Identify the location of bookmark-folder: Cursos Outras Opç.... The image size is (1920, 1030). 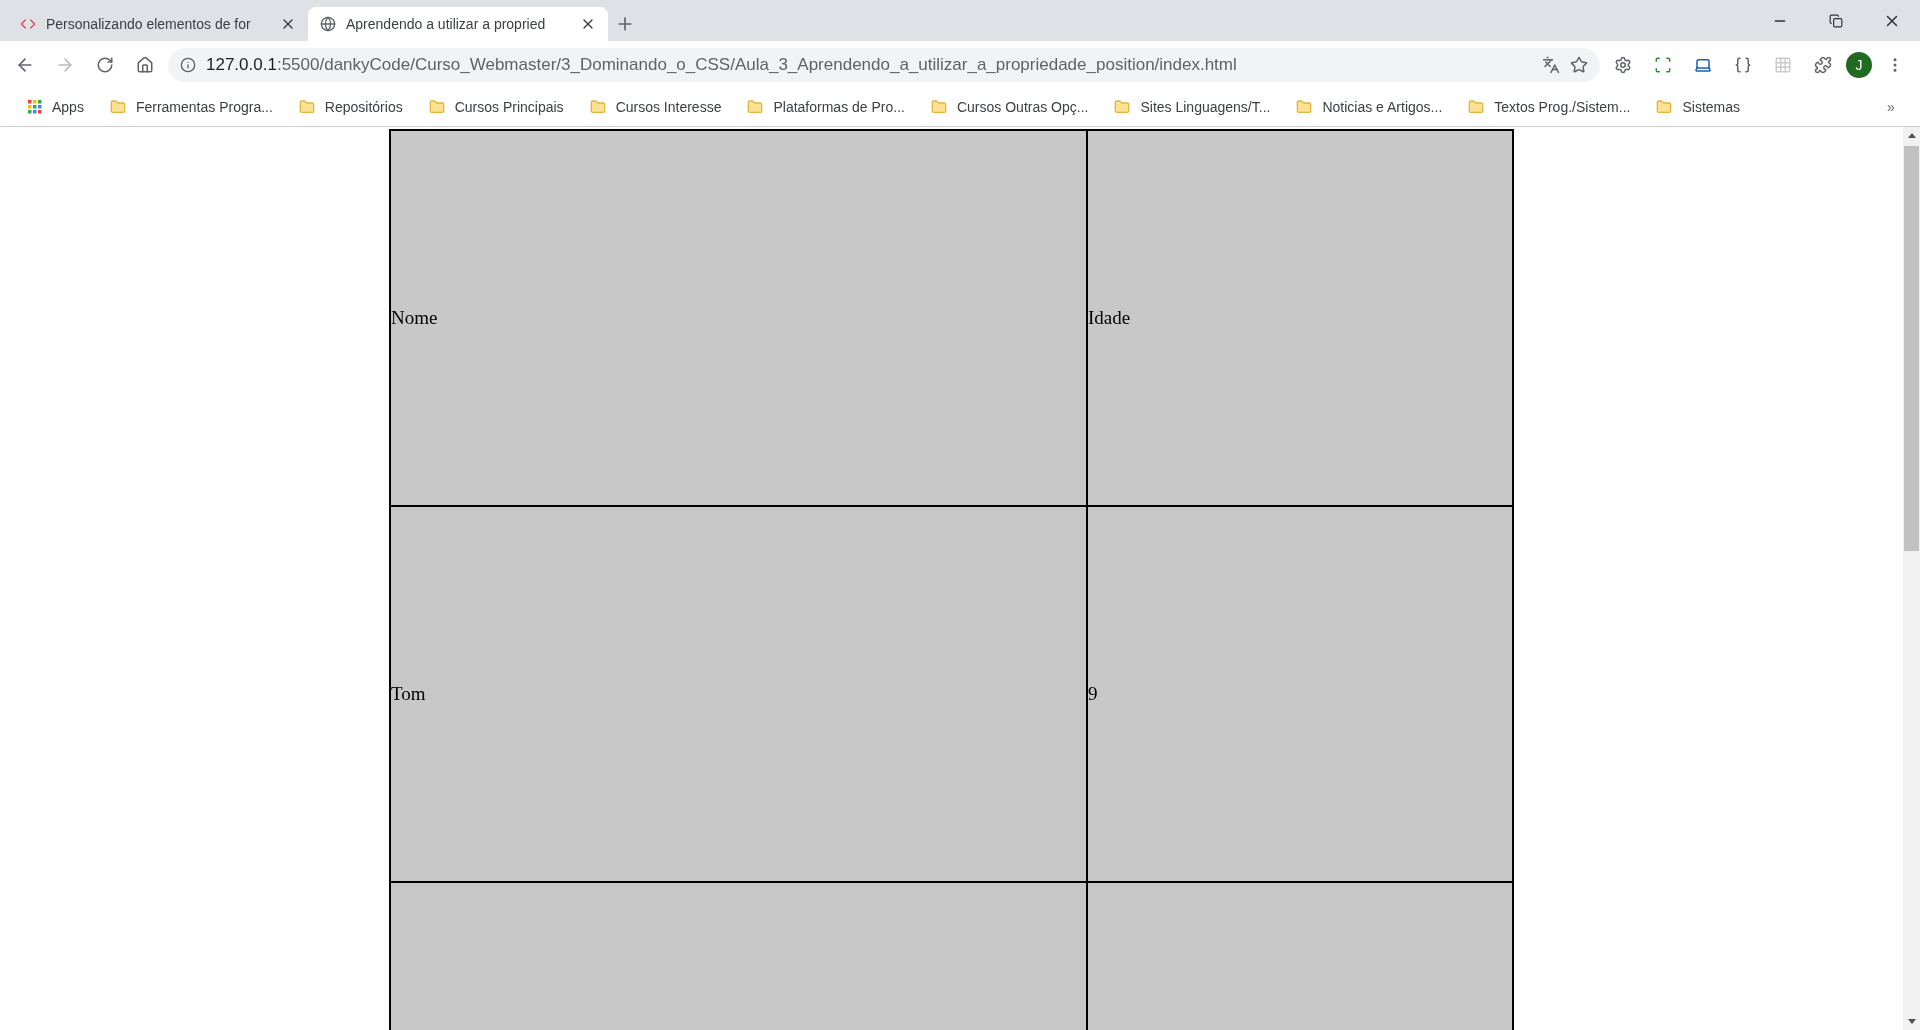
(1009, 107).